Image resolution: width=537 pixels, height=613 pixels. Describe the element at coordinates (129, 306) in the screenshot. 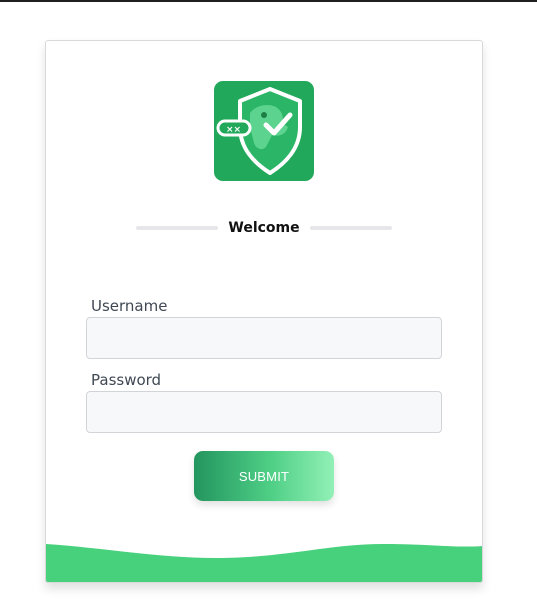

I see `username-label: Username` at that location.